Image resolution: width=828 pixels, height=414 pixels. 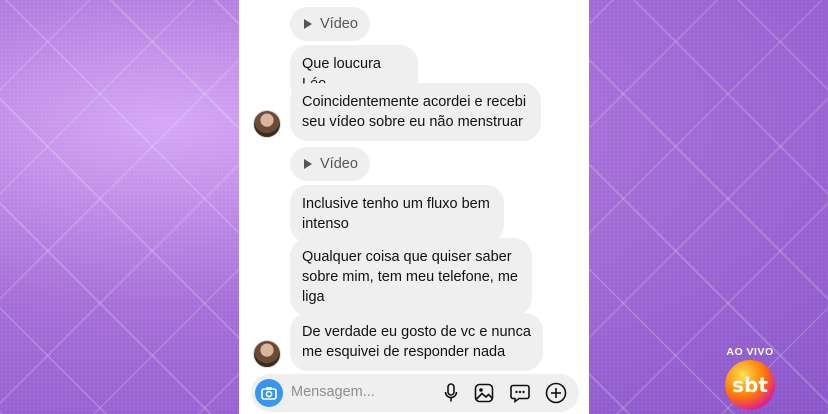 I want to click on sbt-logo: sbt, so click(x=750, y=385).